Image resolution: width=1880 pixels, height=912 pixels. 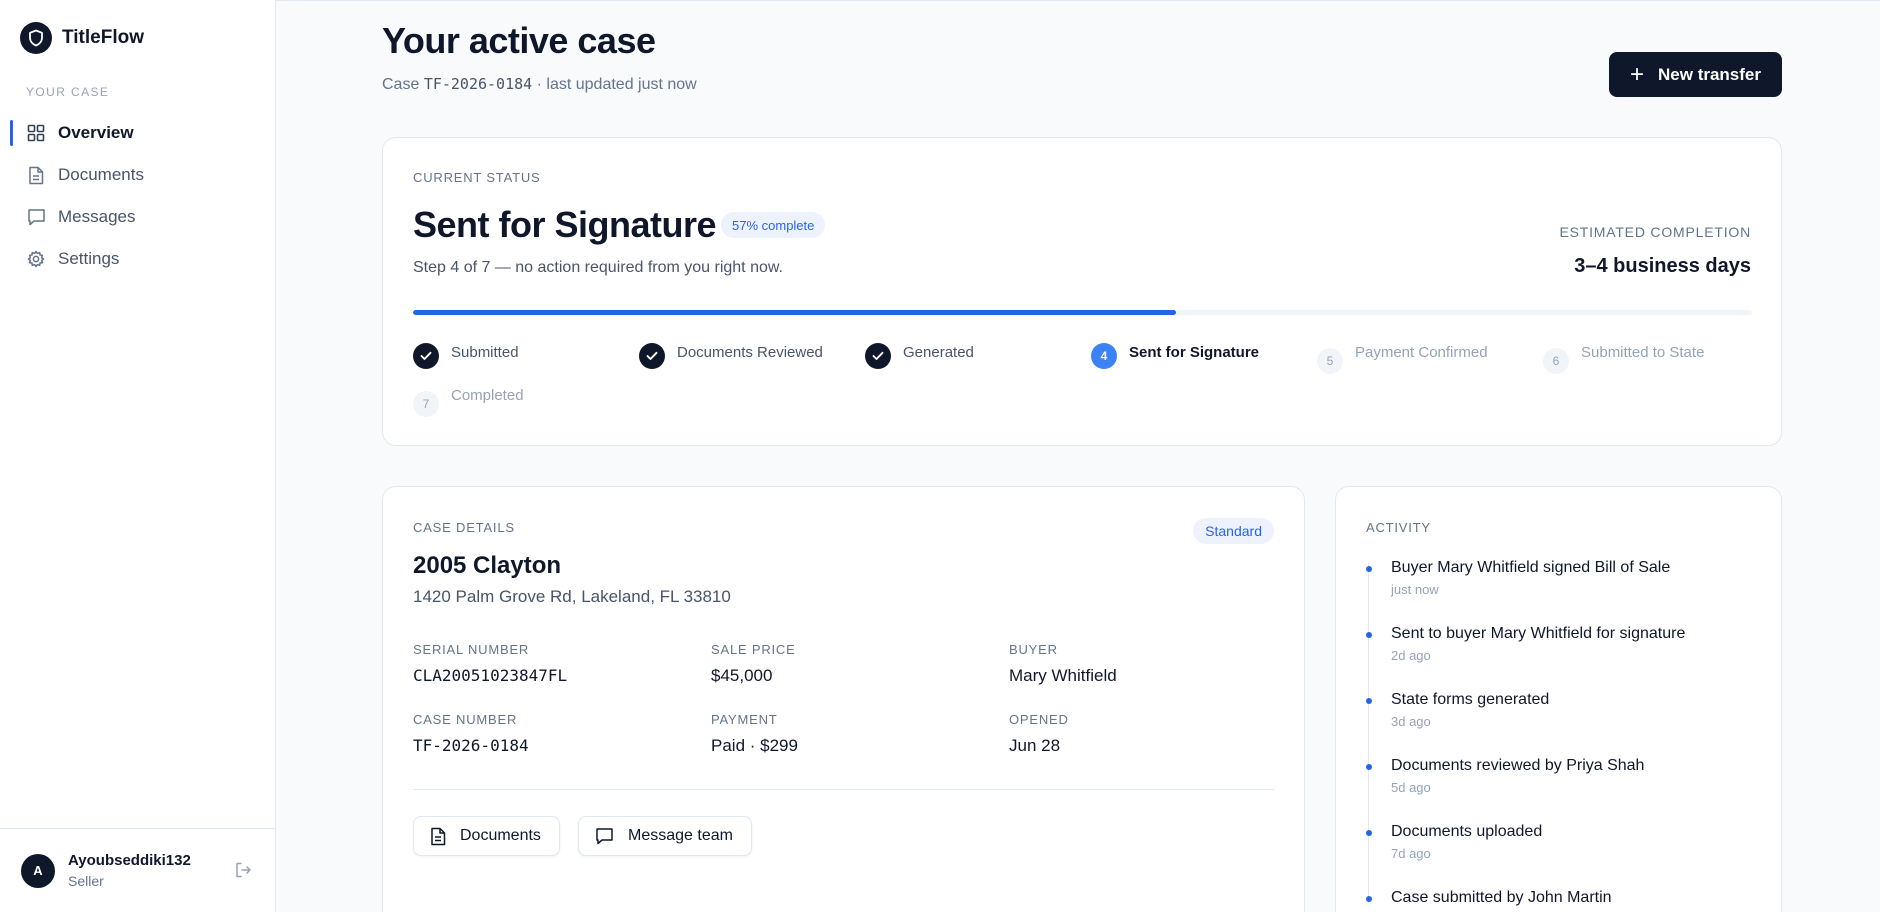 What do you see at coordinates (38, 870) in the screenshot?
I see `avatar: A` at bounding box center [38, 870].